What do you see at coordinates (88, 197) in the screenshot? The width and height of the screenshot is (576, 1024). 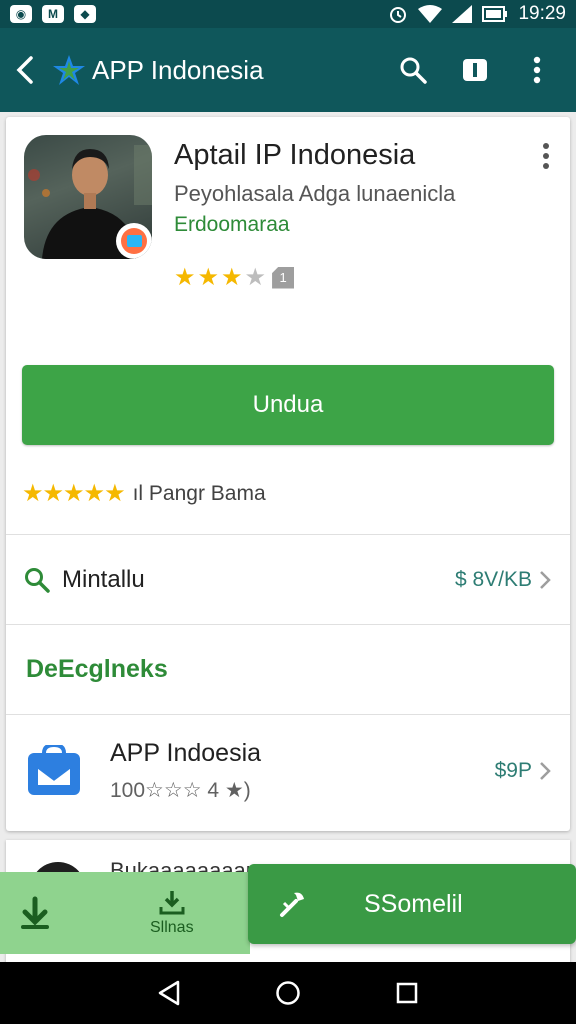 I see `app-icon` at bounding box center [88, 197].